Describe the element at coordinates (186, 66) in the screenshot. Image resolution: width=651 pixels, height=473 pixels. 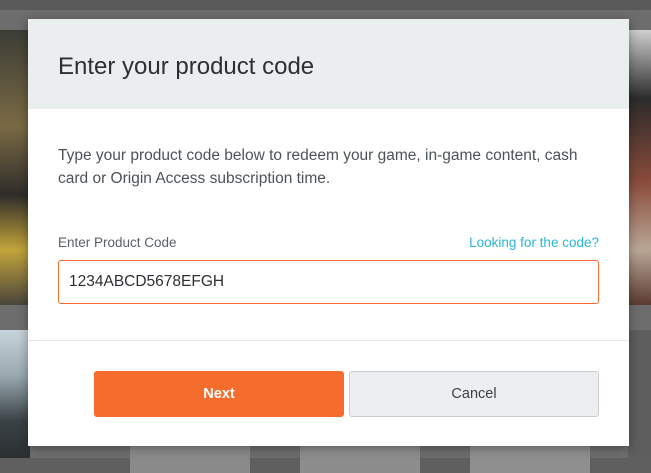
I see `dialog-title: Enter your product code` at that location.